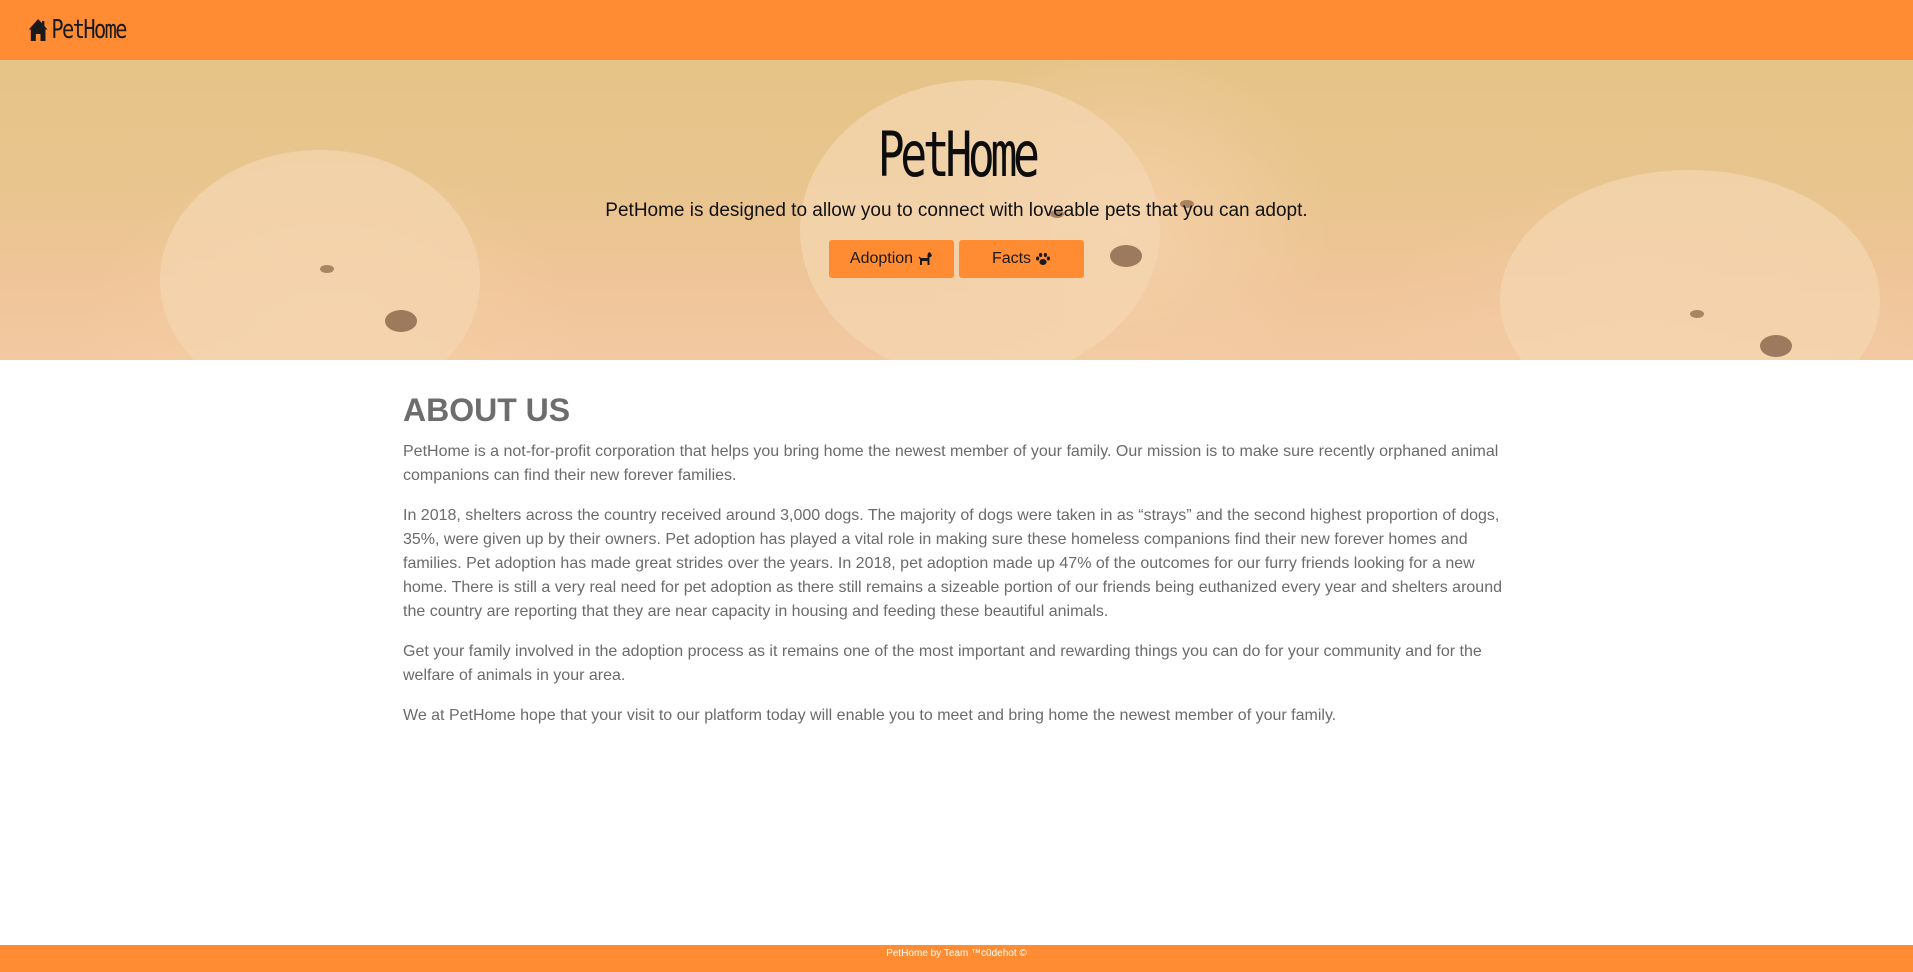 The width and height of the screenshot is (1913, 972). I want to click on facts-button-label: Facts, so click(1011, 258).